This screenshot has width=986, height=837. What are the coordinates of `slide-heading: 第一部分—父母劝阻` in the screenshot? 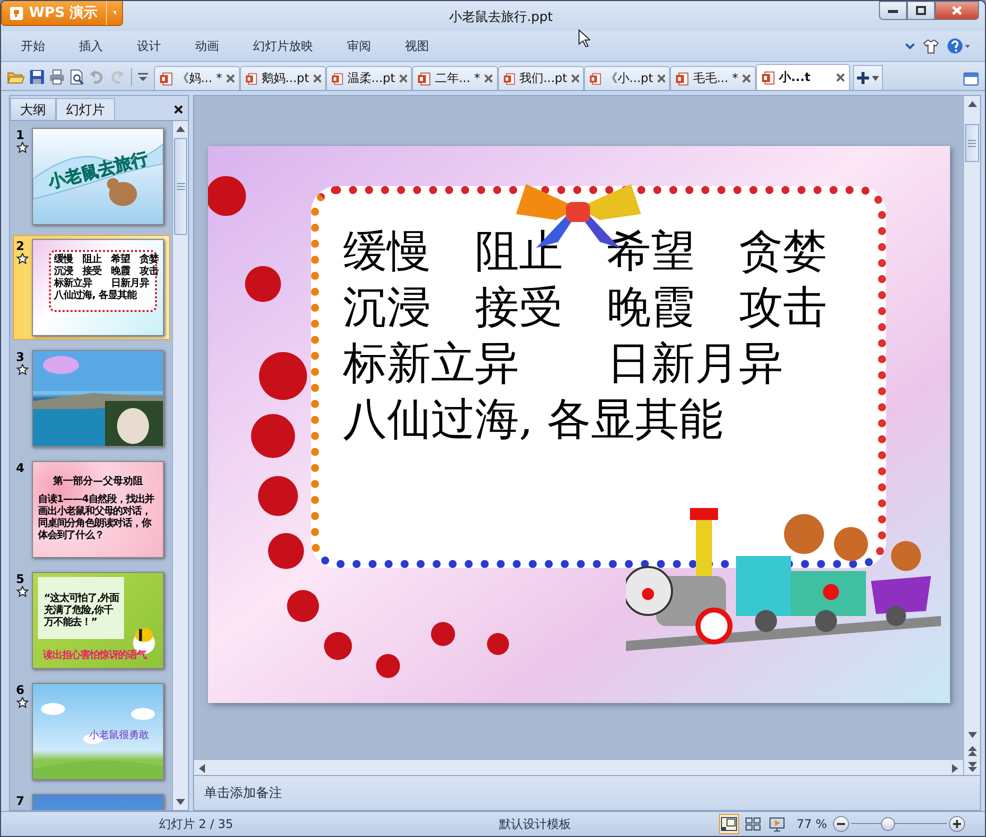 It's located at (98, 481).